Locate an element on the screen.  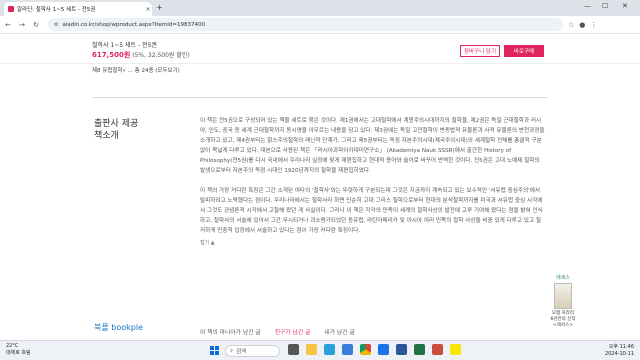
mail-icon is located at coordinates (383, 349).